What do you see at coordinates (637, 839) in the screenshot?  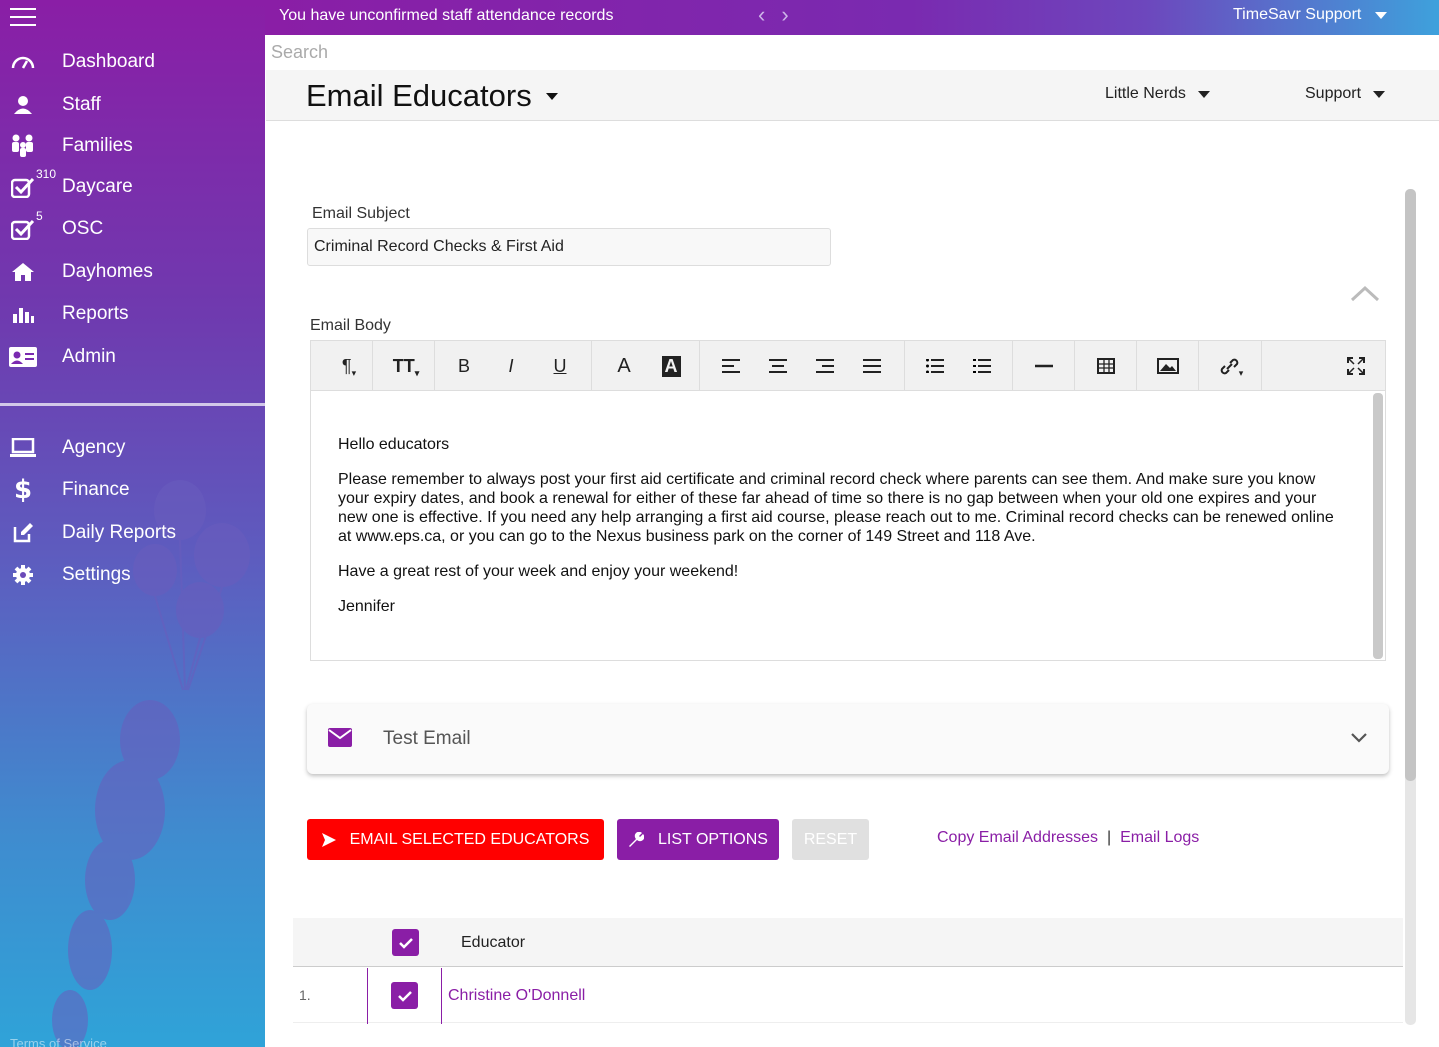 I see `wrench-icon` at bounding box center [637, 839].